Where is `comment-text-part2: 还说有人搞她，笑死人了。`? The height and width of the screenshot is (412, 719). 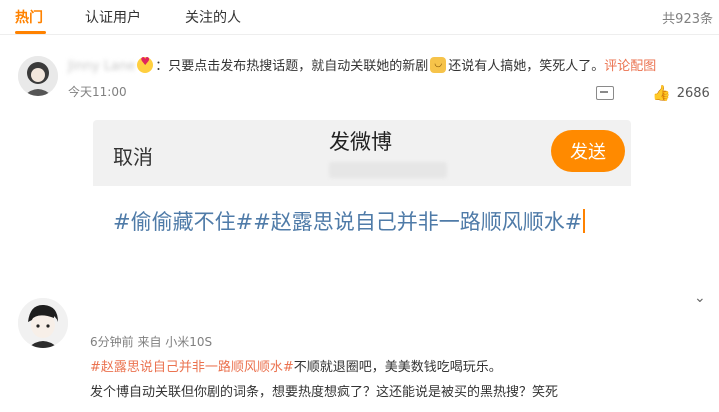 comment-text-part2: 还说有人搞她，笑死人了。 is located at coordinates (526, 66).